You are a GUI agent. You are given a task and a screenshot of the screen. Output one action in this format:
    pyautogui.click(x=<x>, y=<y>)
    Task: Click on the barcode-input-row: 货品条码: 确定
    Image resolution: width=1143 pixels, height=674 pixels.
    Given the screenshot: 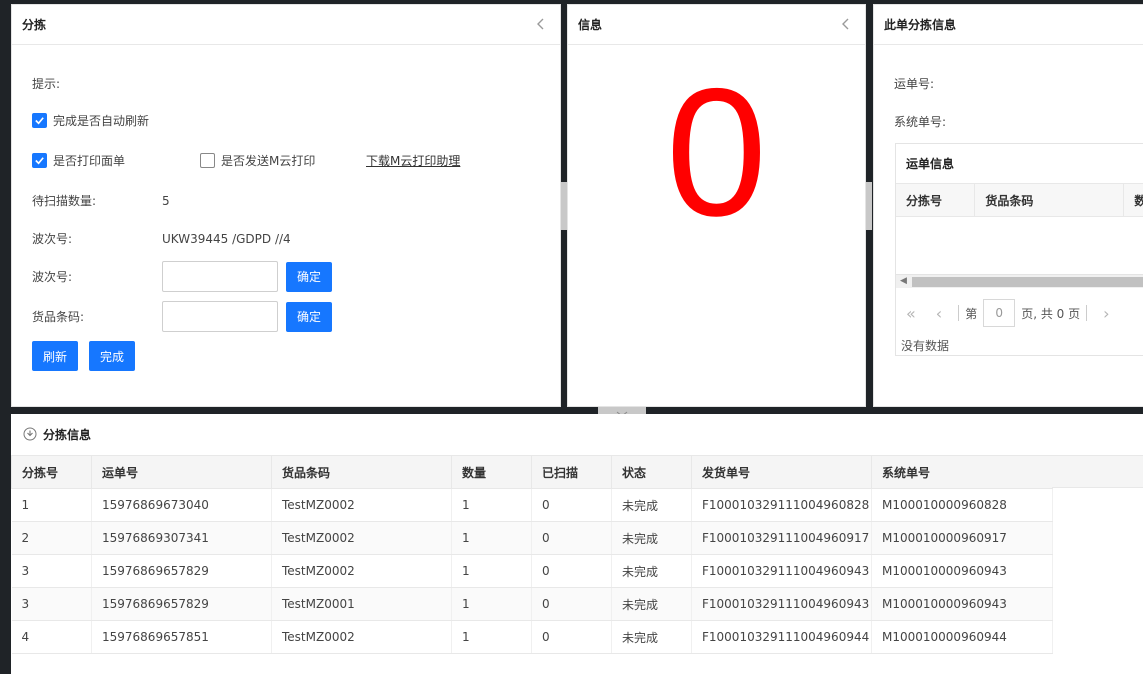 What is the action you would take?
    pyautogui.click(x=182, y=316)
    